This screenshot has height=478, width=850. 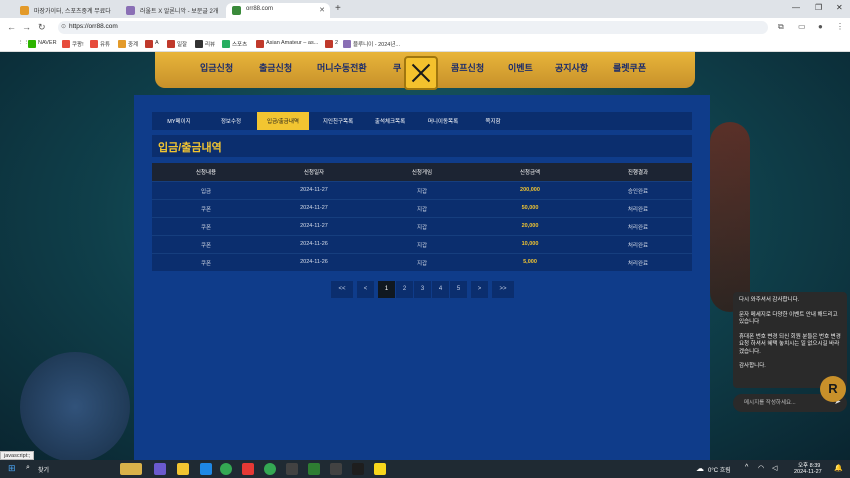 What do you see at coordinates (28, 468) in the screenshot?
I see `taskbar-search-icon: ⌕` at bounding box center [28, 468].